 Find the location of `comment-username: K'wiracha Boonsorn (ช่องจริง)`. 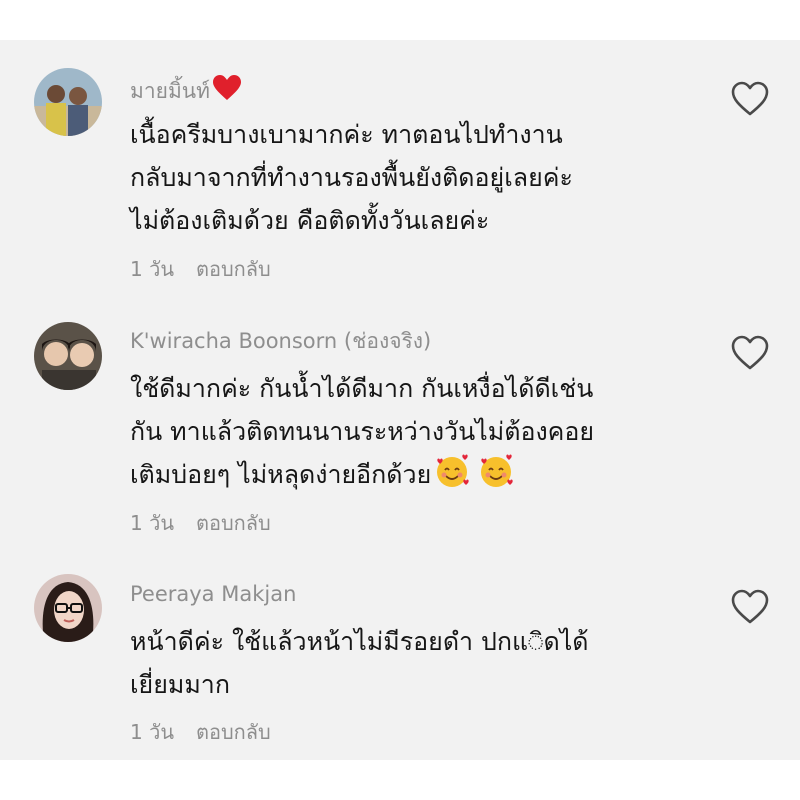

comment-username: K'wiracha Boonsorn (ช่องจริง) is located at coordinates (280, 341).